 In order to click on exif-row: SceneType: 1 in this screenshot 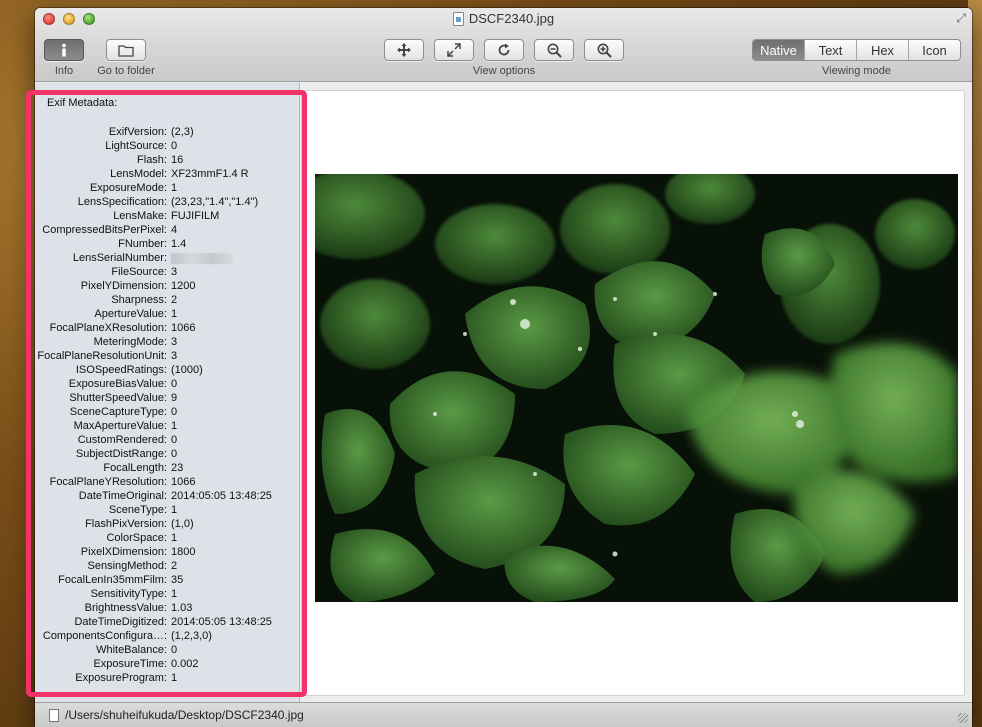, I will do `click(167, 510)`.